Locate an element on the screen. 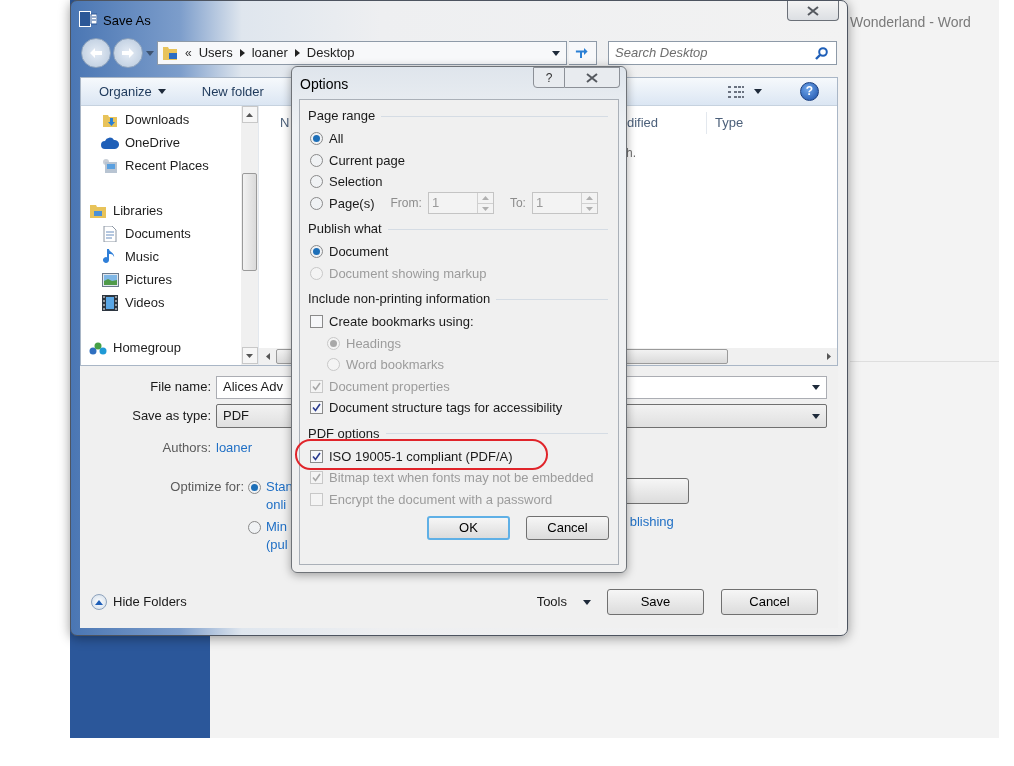  field-label: Authors: is located at coordinates (186, 448).